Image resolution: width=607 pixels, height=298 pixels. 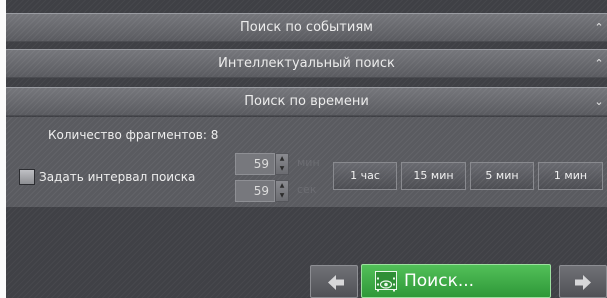 I want to click on chevron-down-icon: ⌄, so click(x=599, y=101).